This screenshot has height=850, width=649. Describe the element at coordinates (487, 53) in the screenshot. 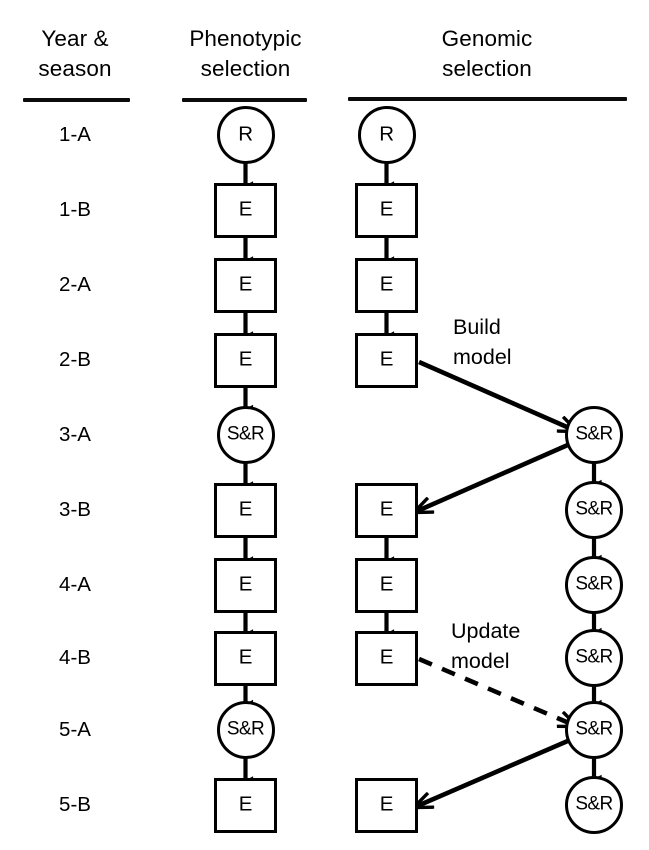

I see `column-header-genomic: Genomic selection` at that location.